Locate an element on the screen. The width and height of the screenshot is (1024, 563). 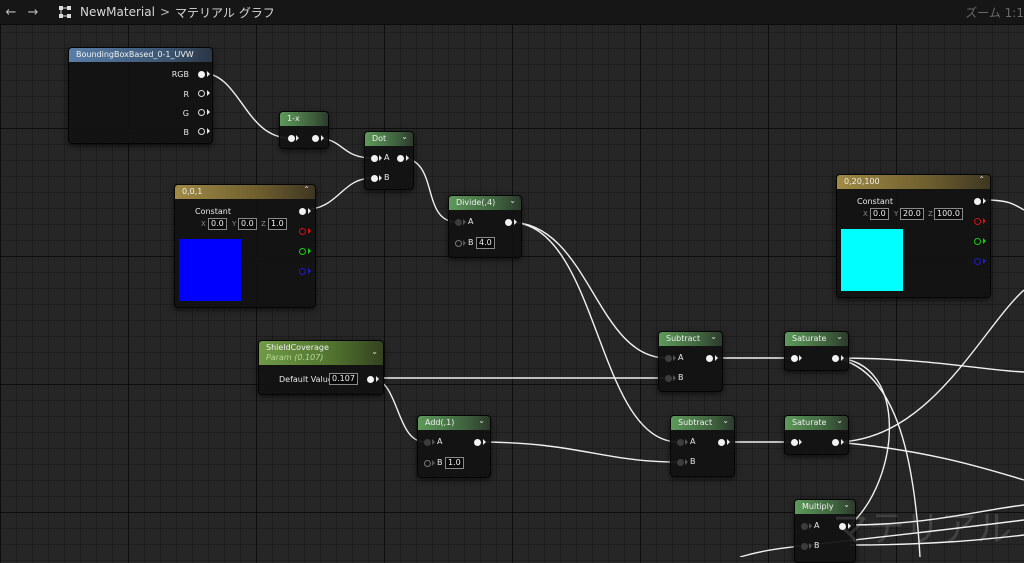
zoom-level: ズーム 1:1 is located at coordinates (994, 13).